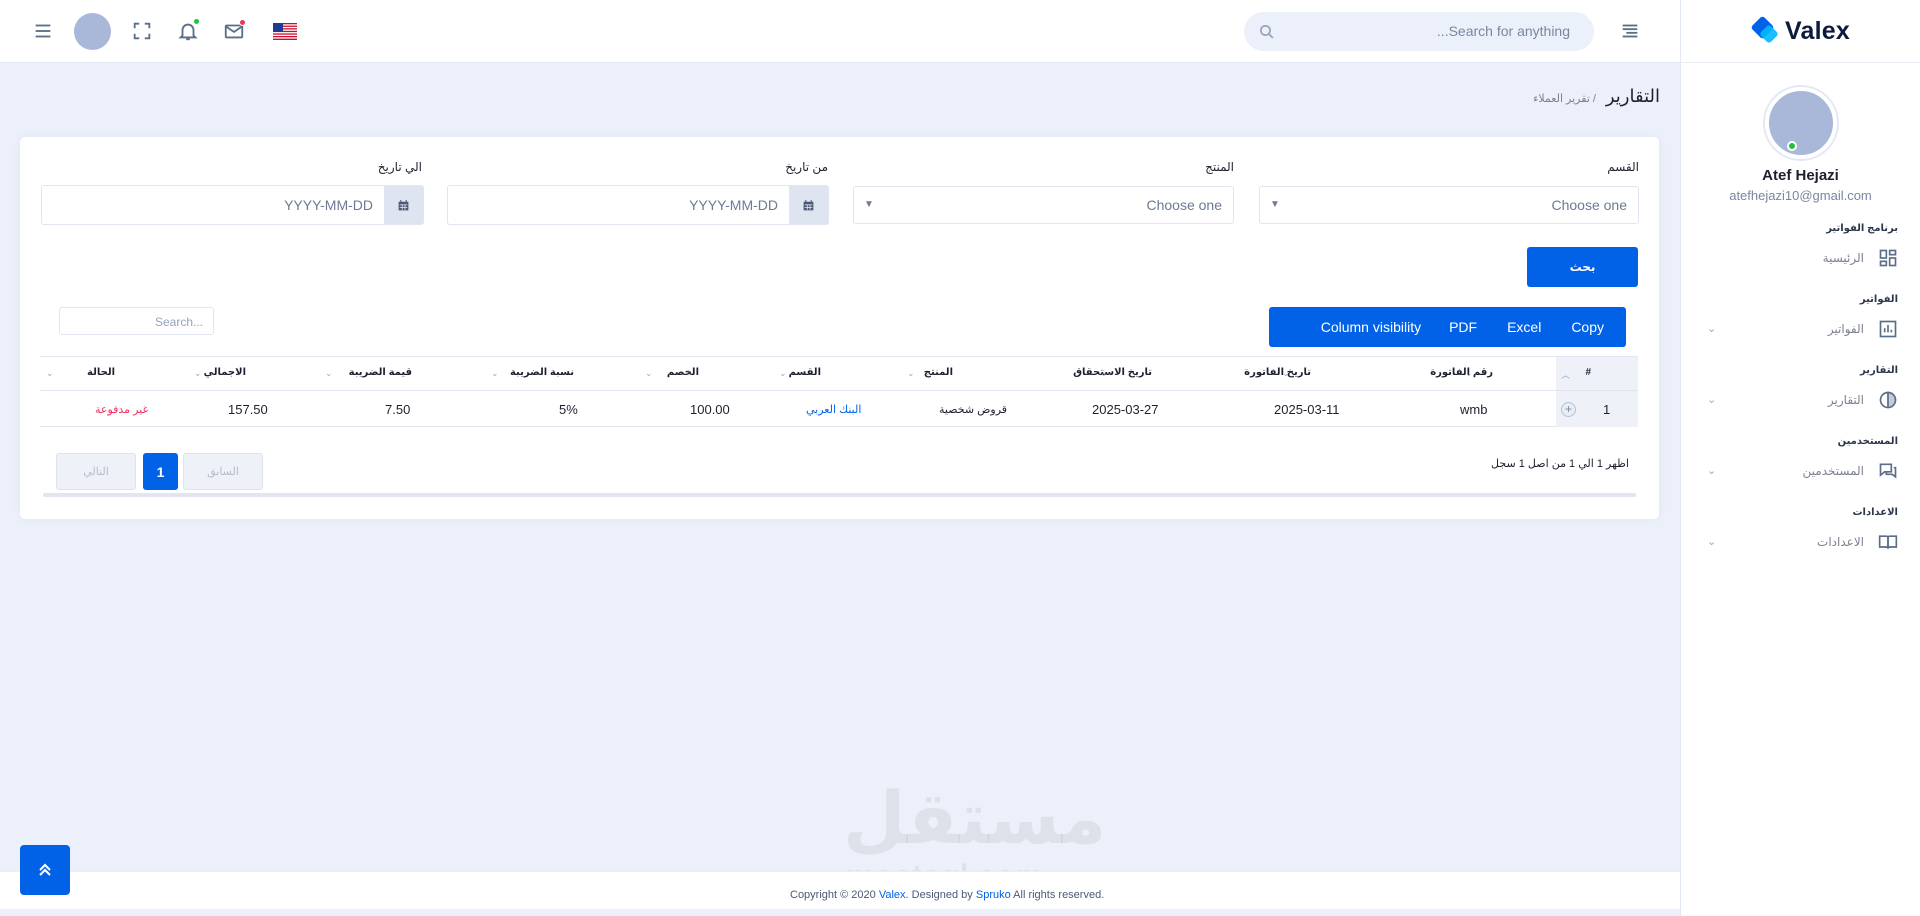  What do you see at coordinates (1833, 471) in the screenshot?
I see `sidebar-item-label: المستخدمين` at bounding box center [1833, 471].